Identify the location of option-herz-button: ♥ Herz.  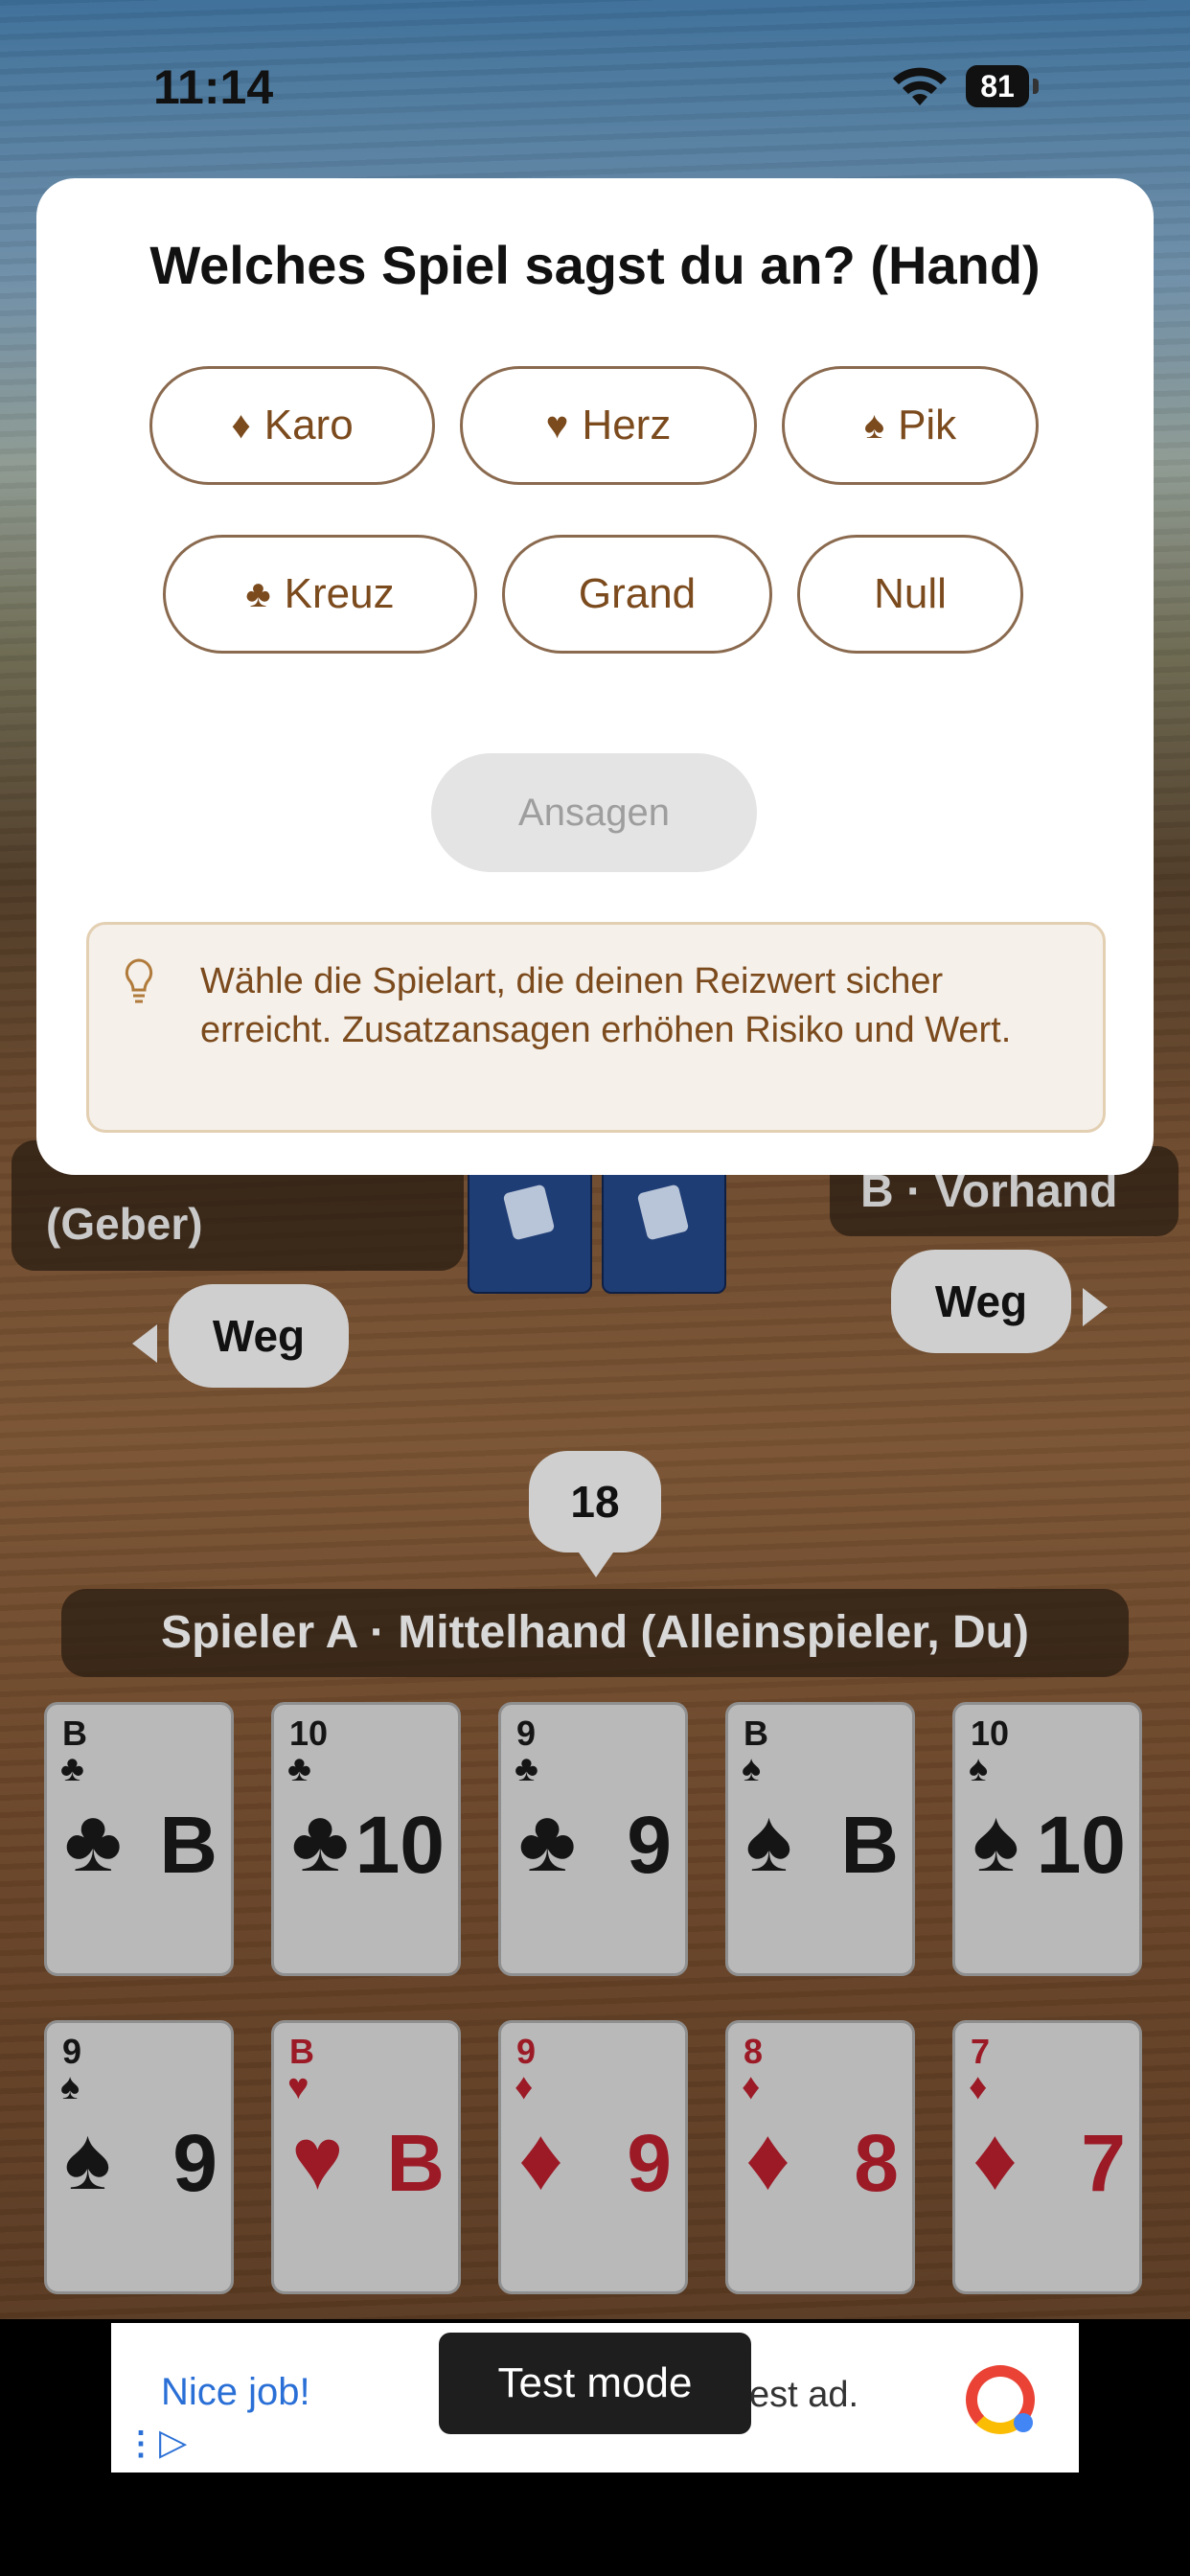
(608, 425).